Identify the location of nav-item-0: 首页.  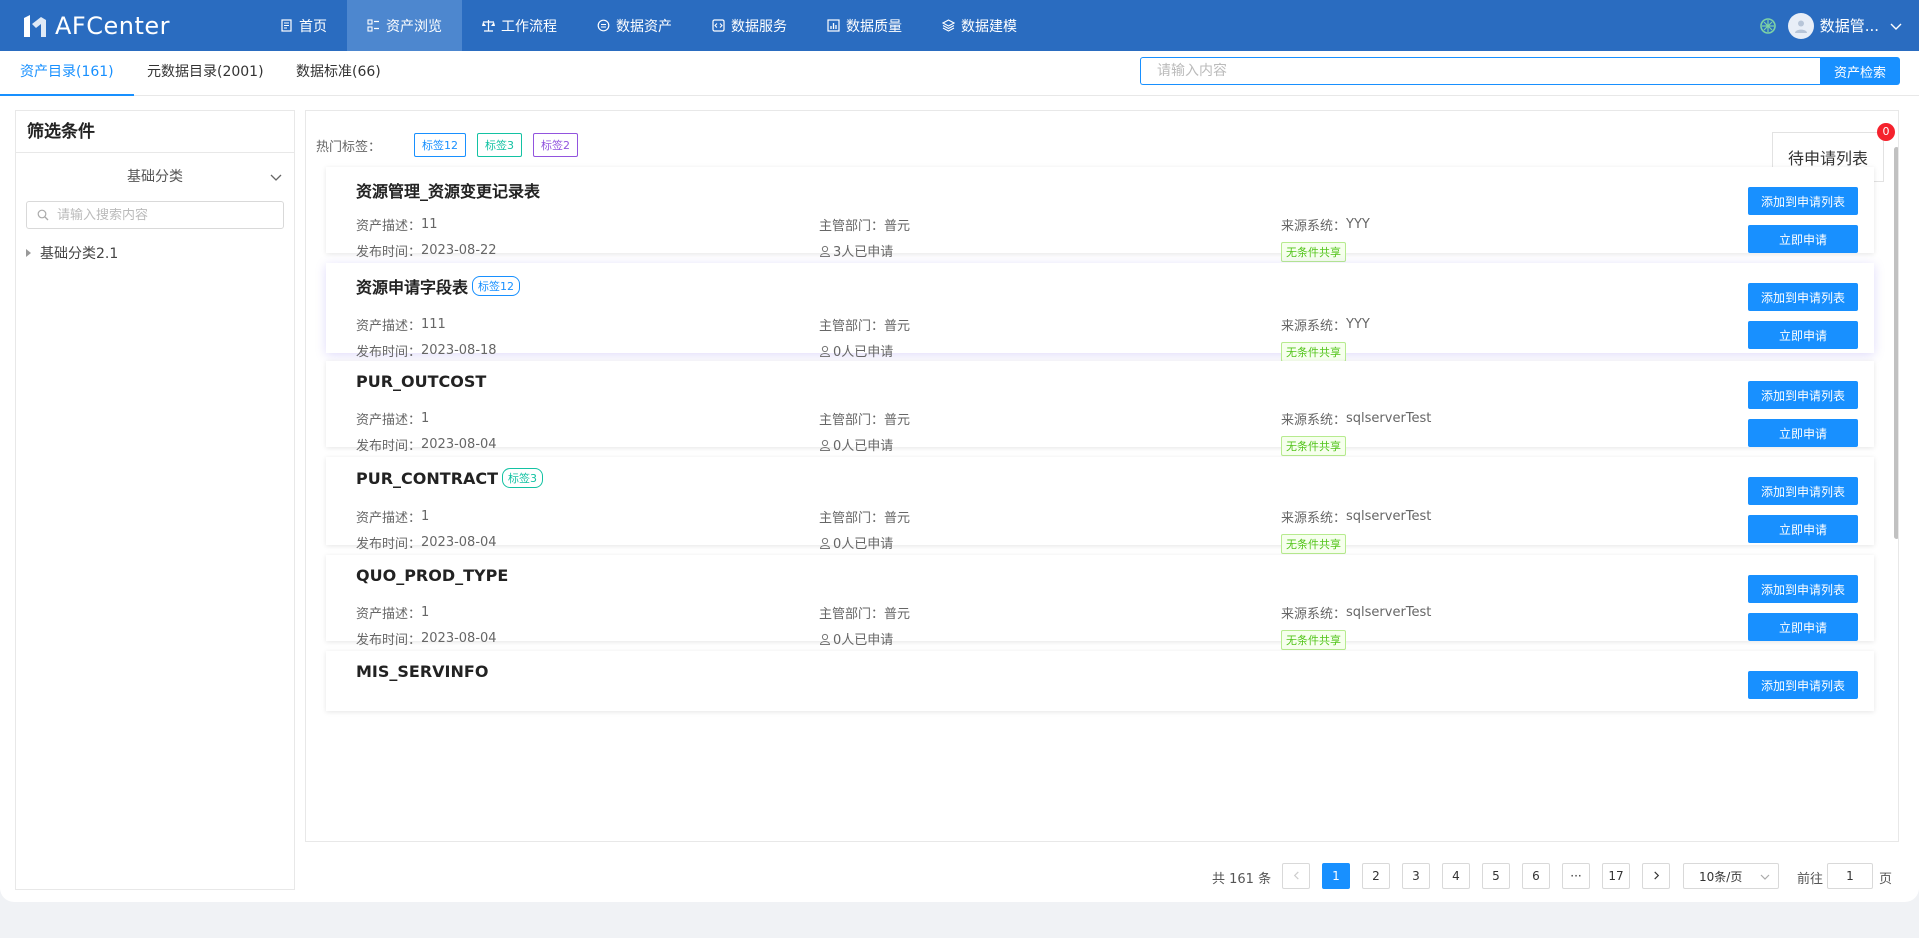
(303, 25).